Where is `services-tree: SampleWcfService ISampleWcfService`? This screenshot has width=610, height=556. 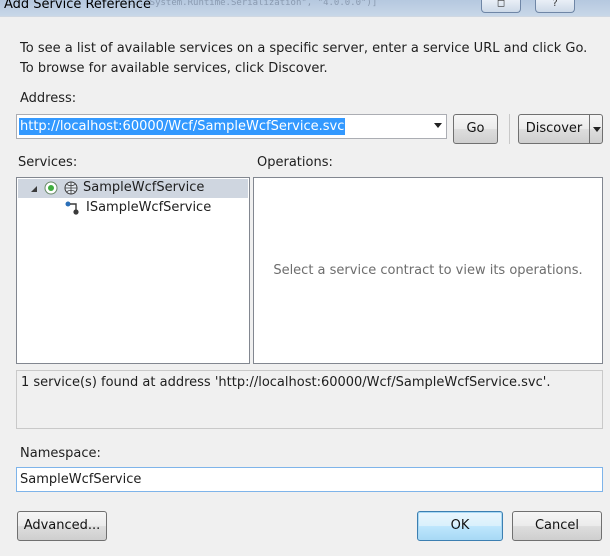
services-tree: SampleWcfService ISampleWcfService is located at coordinates (133, 270).